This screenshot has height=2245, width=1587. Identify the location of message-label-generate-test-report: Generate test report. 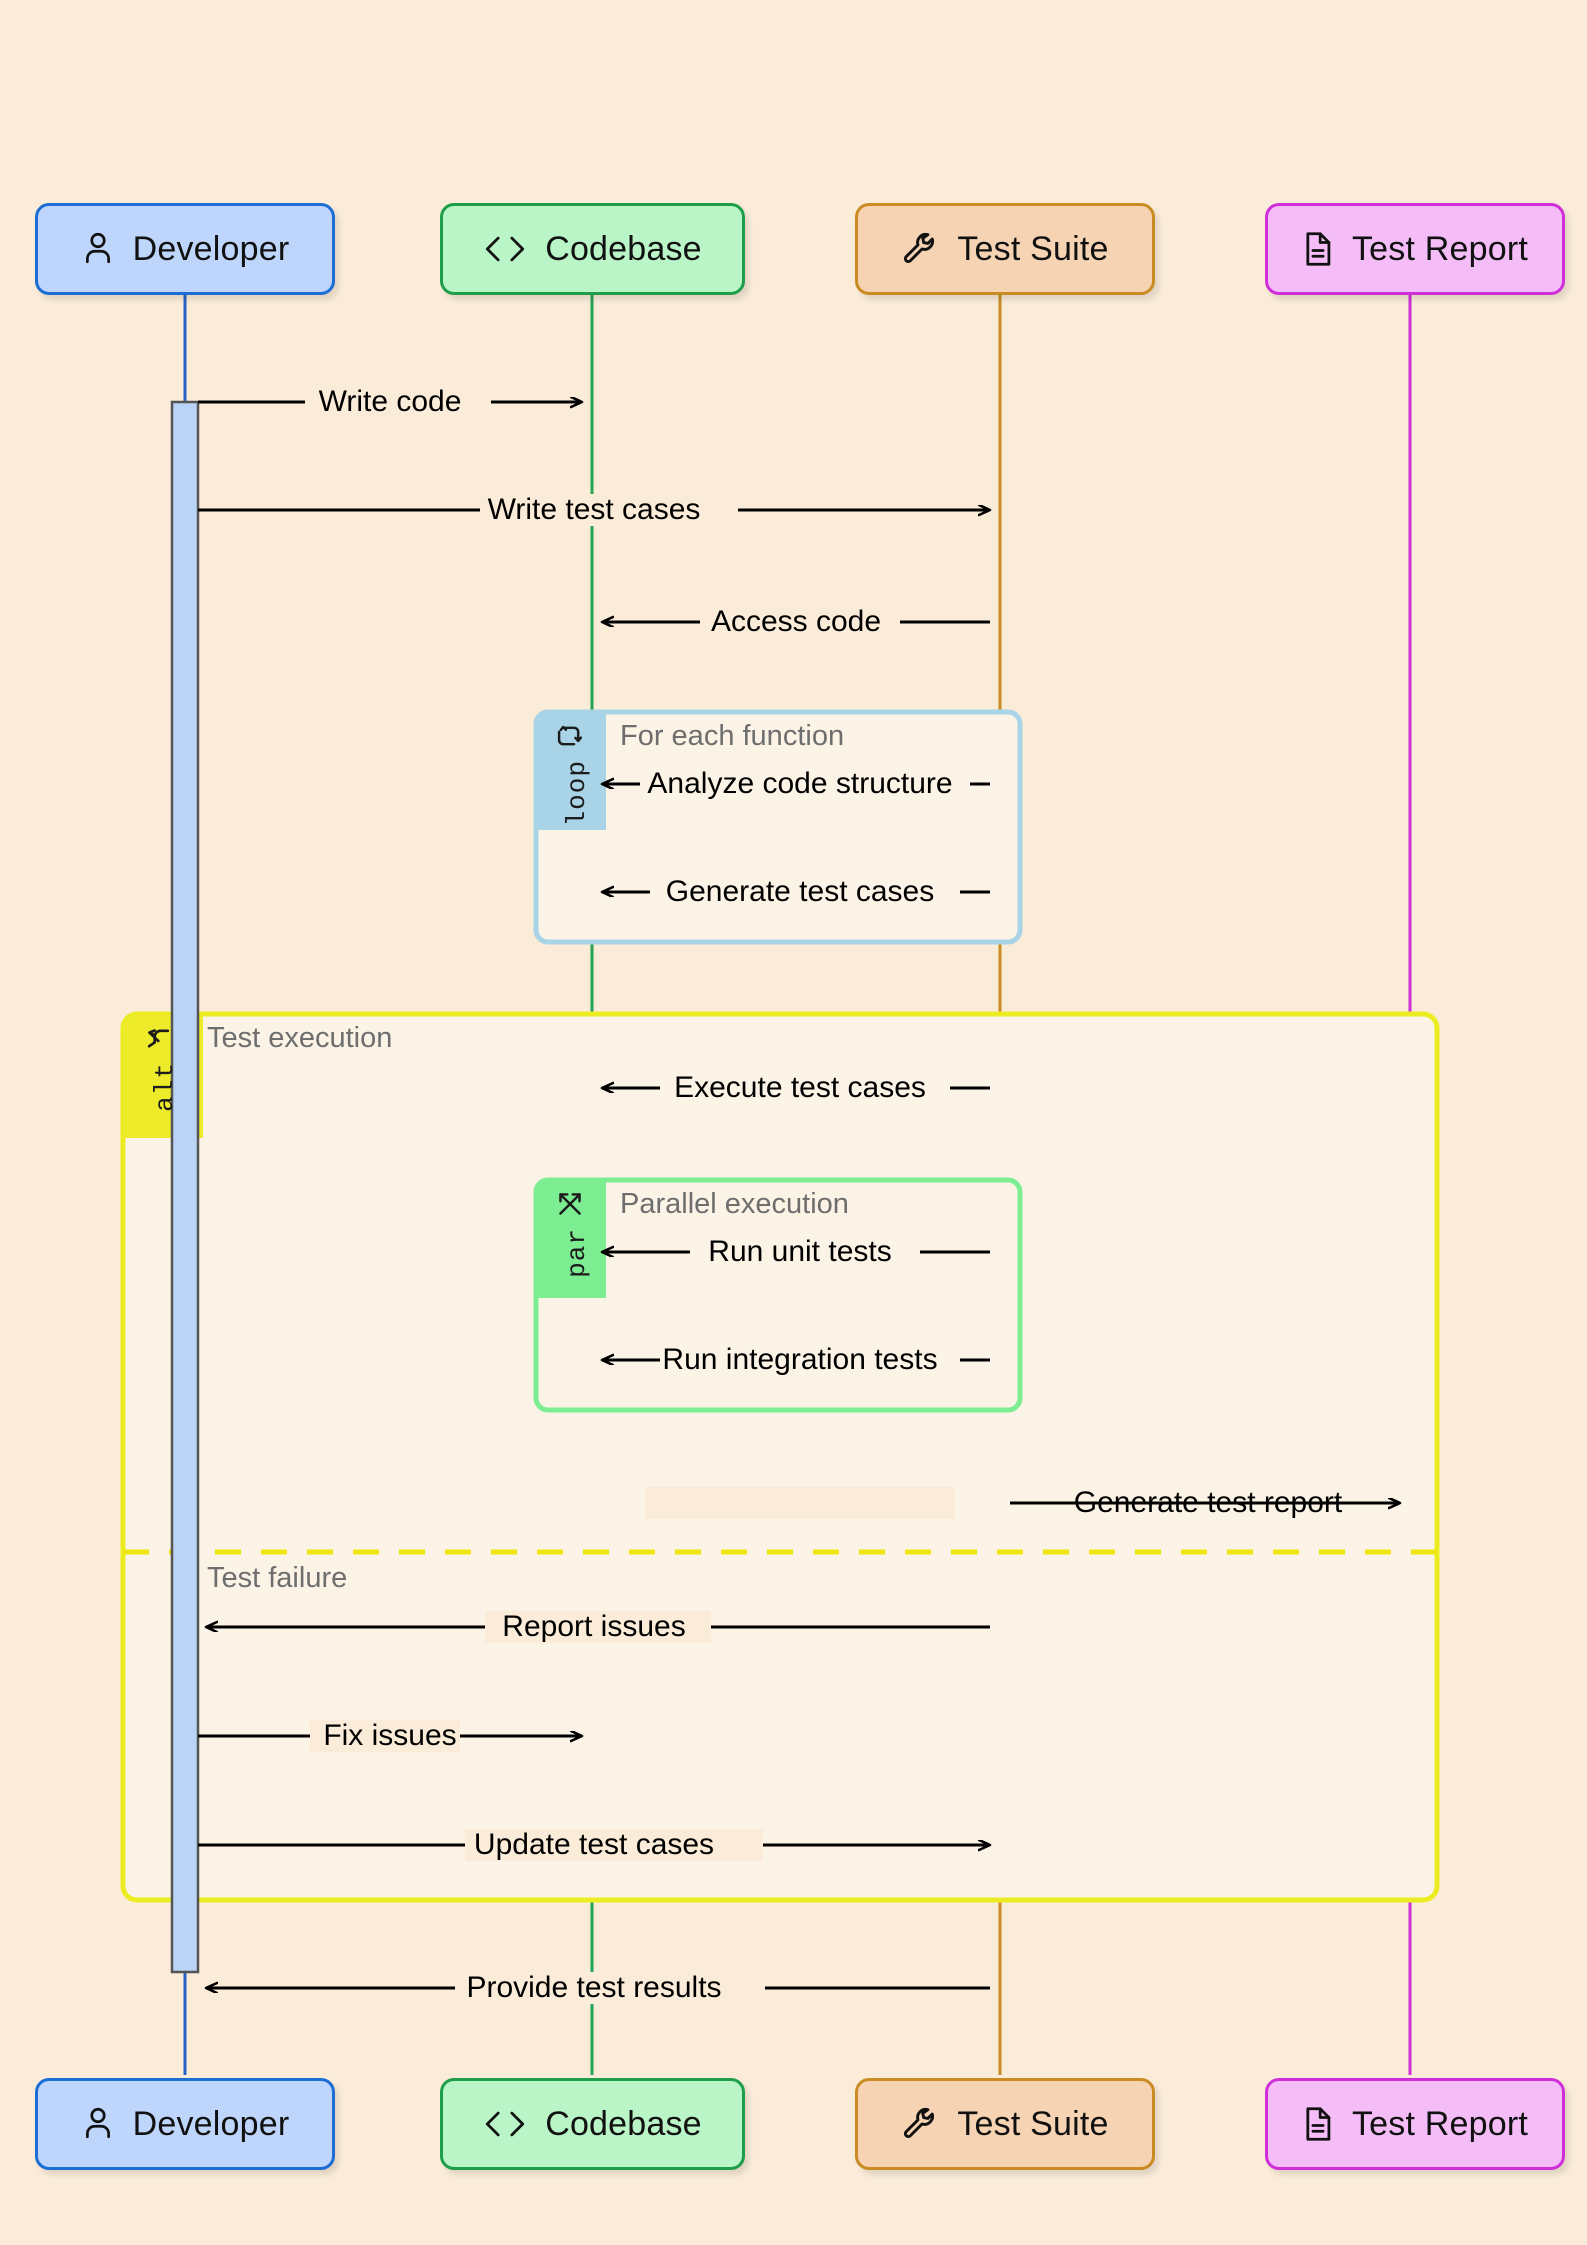
(1208, 1502).